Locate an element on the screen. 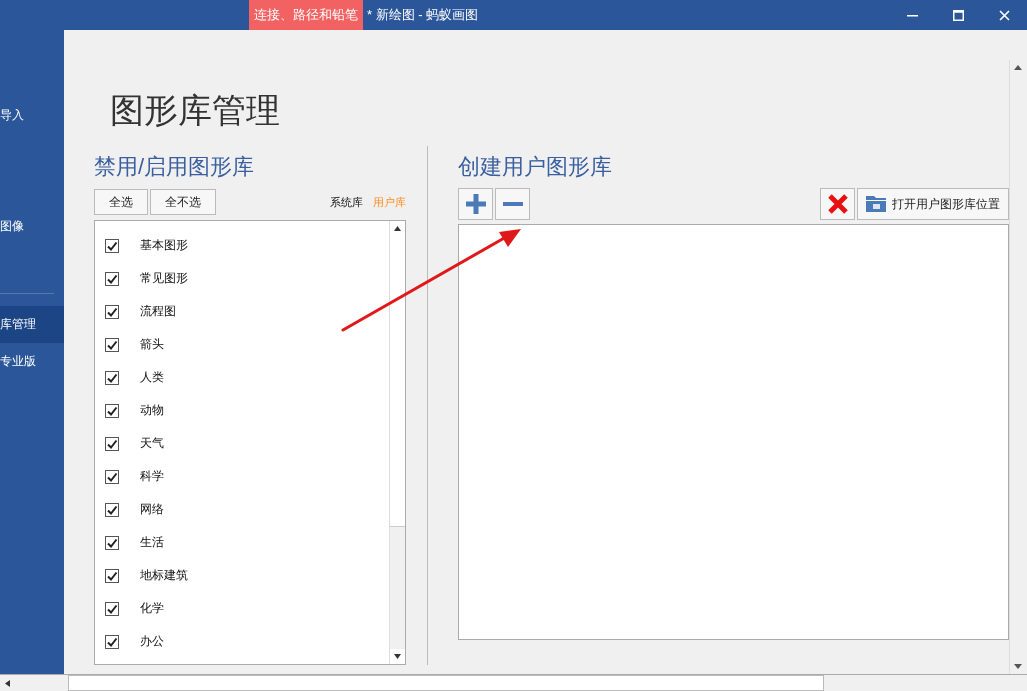 The height and width of the screenshot is (691, 1027). library-label: 生活 is located at coordinates (152, 542).